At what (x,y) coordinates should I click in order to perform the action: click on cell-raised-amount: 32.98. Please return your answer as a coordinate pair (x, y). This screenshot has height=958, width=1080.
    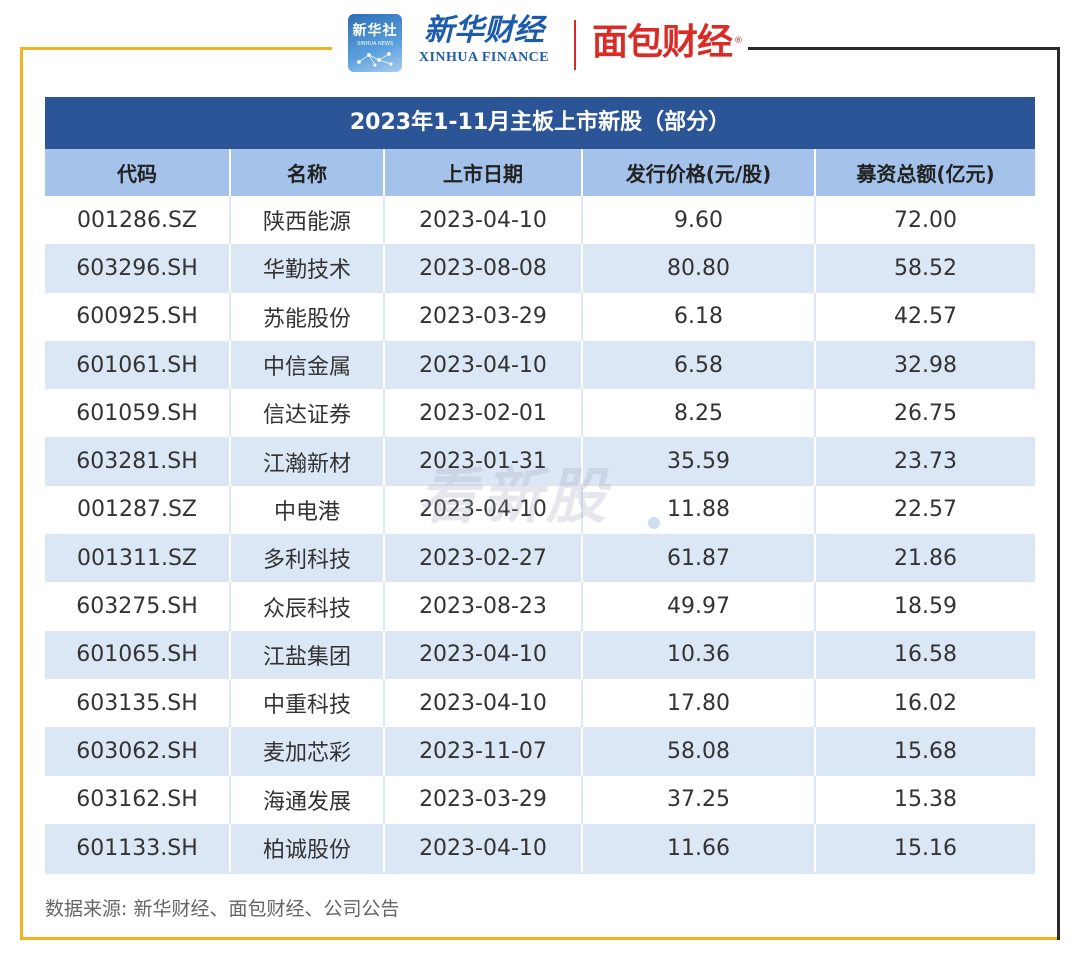
    Looking at the image, I should click on (924, 365).